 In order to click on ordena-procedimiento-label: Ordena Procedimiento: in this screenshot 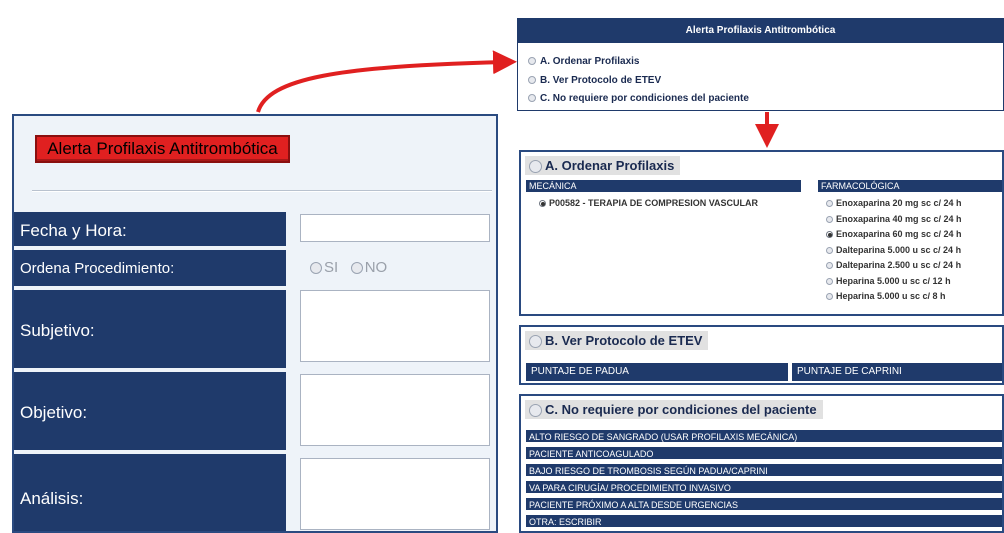, I will do `click(150, 268)`.